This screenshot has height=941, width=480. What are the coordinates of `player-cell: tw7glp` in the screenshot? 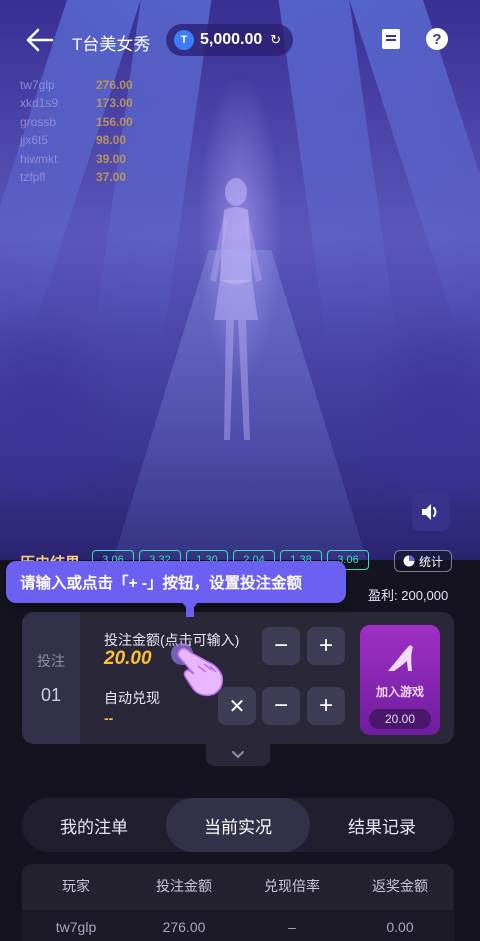 It's located at (76, 927).